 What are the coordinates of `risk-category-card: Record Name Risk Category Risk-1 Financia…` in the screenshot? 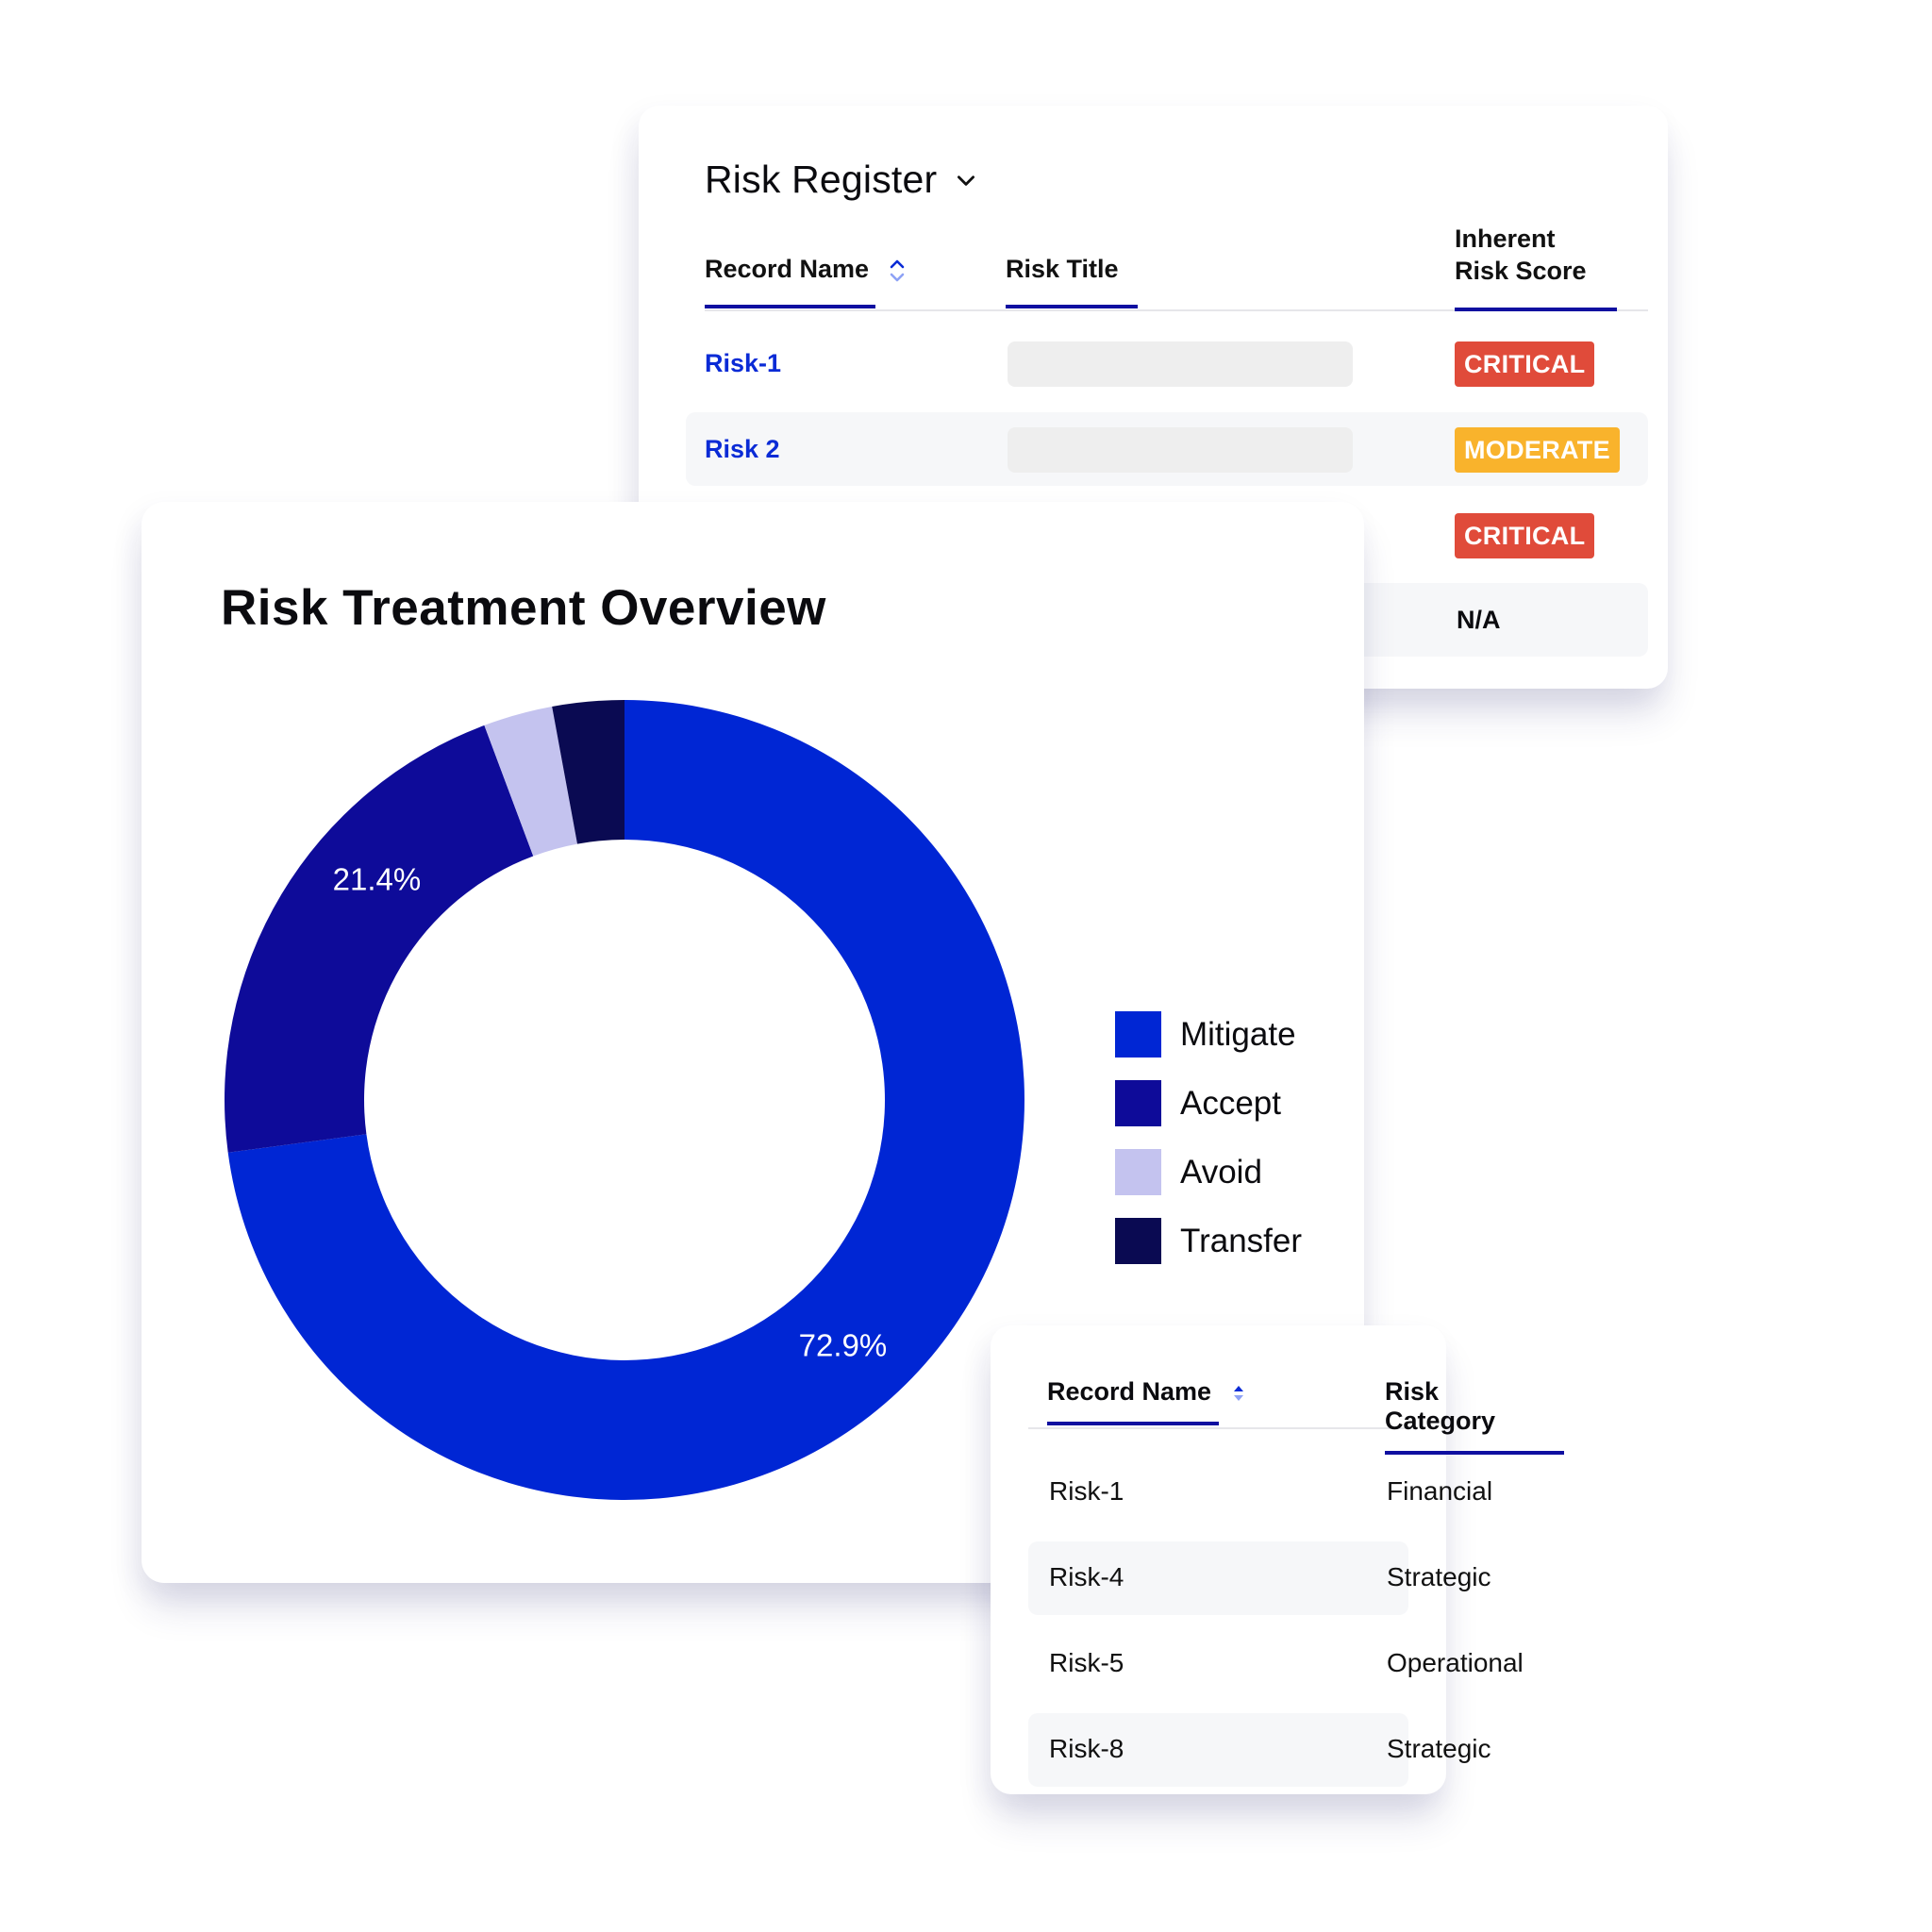 It's located at (1277, 1559).